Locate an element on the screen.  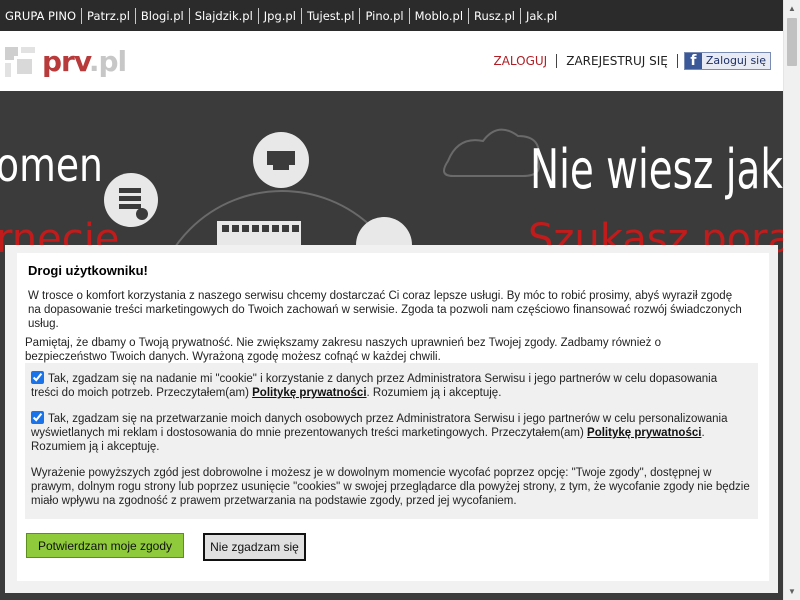
consent-personal-data-checkbox is located at coordinates (37, 417).